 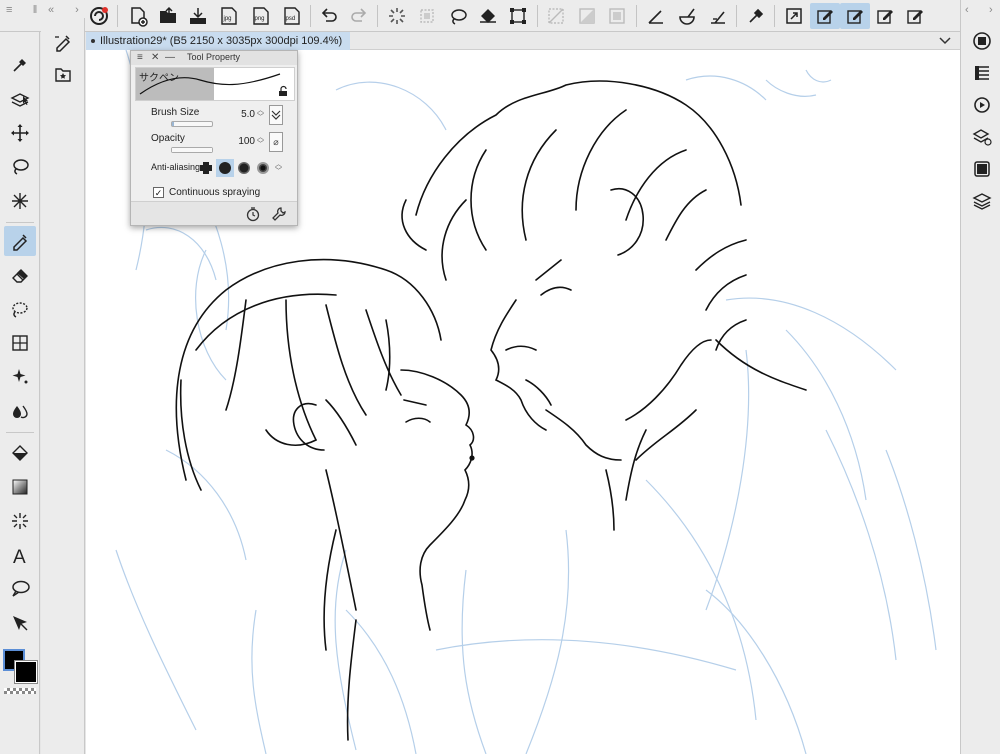 I want to click on sub-tool-group-icon, so click(x=63, y=74).